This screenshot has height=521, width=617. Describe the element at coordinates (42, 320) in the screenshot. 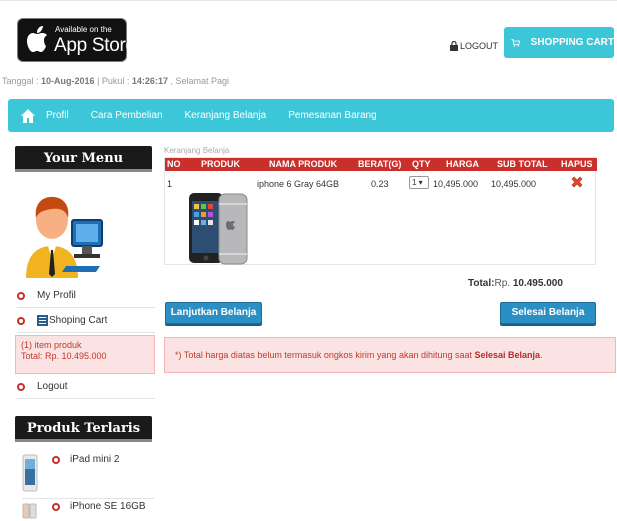

I see `cart-small-icon` at that location.